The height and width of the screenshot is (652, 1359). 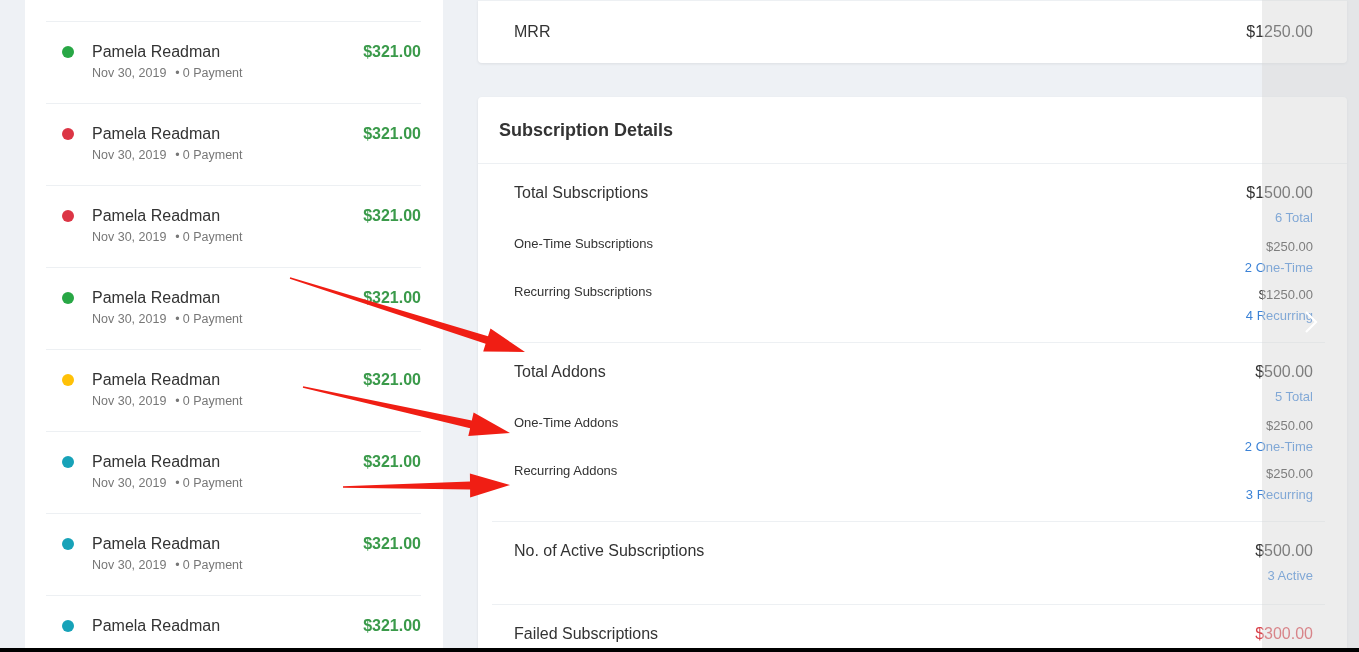 I want to click on metric-label: One-Time Addons, so click(x=566, y=423).